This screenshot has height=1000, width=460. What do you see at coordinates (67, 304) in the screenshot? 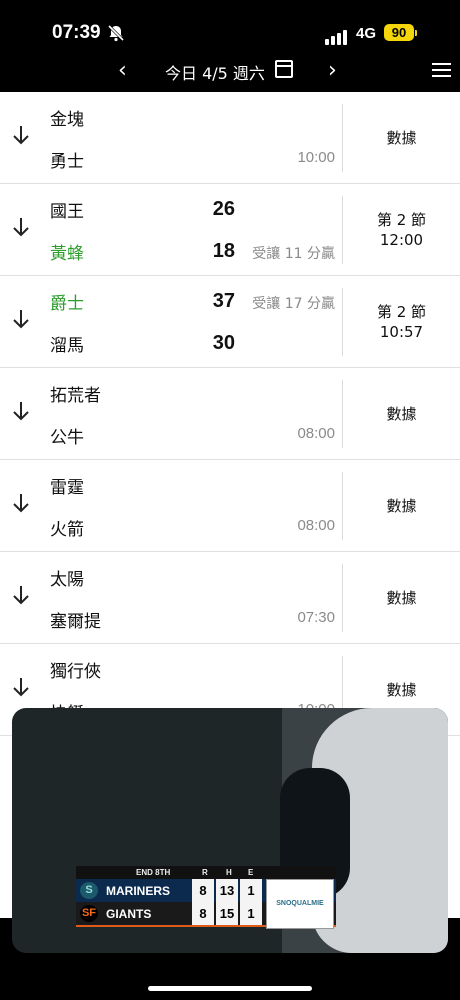
I see `away-team: 爵士` at bounding box center [67, 304].